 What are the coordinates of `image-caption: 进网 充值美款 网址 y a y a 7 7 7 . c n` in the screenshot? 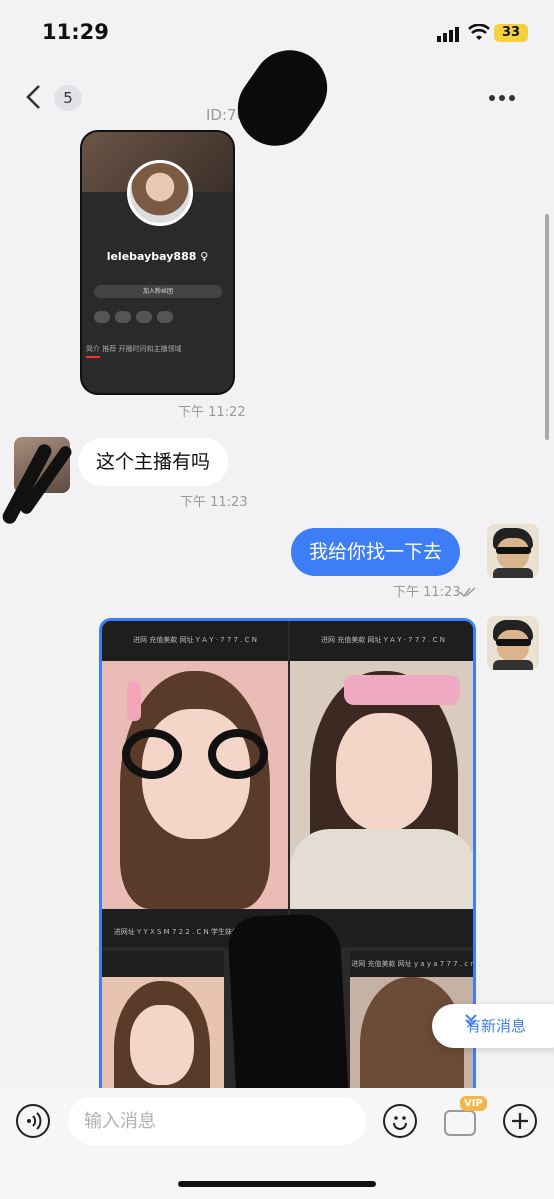 It's located at (413, 964).